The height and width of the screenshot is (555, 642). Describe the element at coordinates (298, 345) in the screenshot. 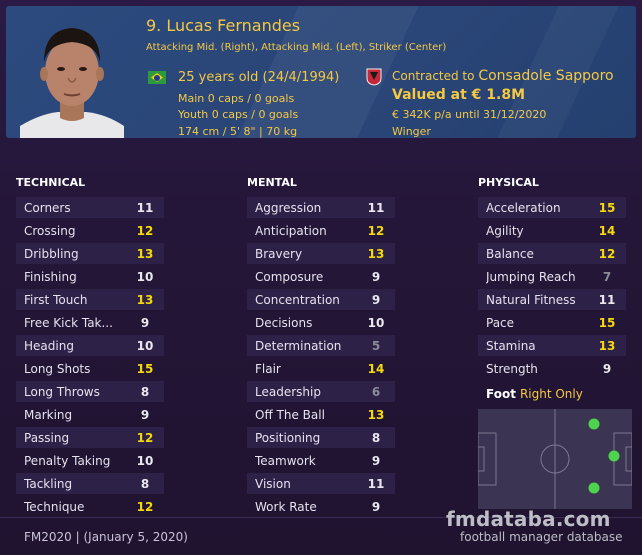

I see `attribute-name: Determination` at that location.